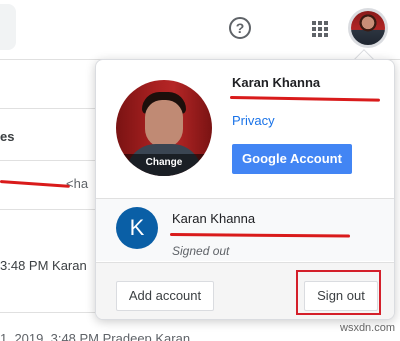  What do you see at coordinates (320, 29) in the screenshot?
I see `apps-grid-icon` at bounding box center [320, 29].